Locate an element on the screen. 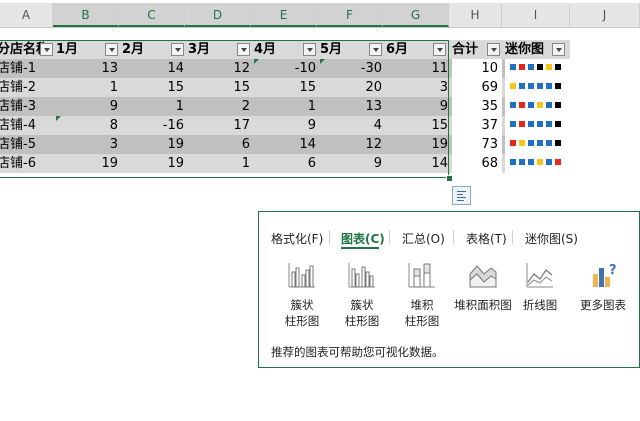 The height and width of the screenshot is (421, 640). chart-option-line: 折线图 is located at coordinates (540, 286).